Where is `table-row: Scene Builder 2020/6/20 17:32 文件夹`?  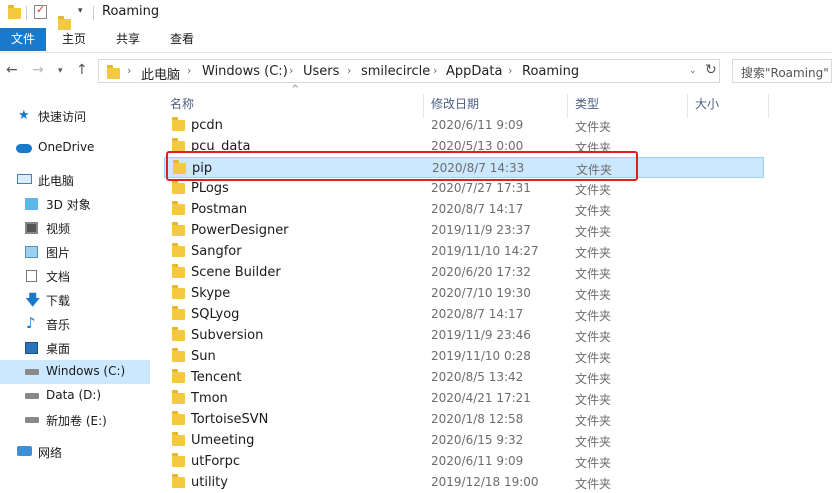 table-row: Scene Builder 2020/6/20 17:32 文件夹 is located at coordinates (464, 272).